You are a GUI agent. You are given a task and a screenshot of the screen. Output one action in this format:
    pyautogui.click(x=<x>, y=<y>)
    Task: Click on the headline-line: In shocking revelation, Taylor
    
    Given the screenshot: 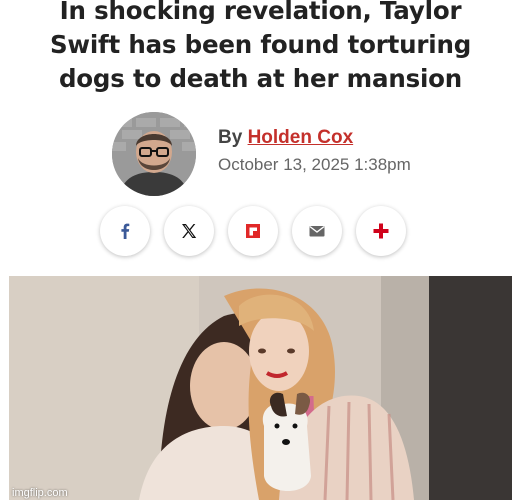 What is the action you would take?
    pyautogui.click(x=260, y=12)
    